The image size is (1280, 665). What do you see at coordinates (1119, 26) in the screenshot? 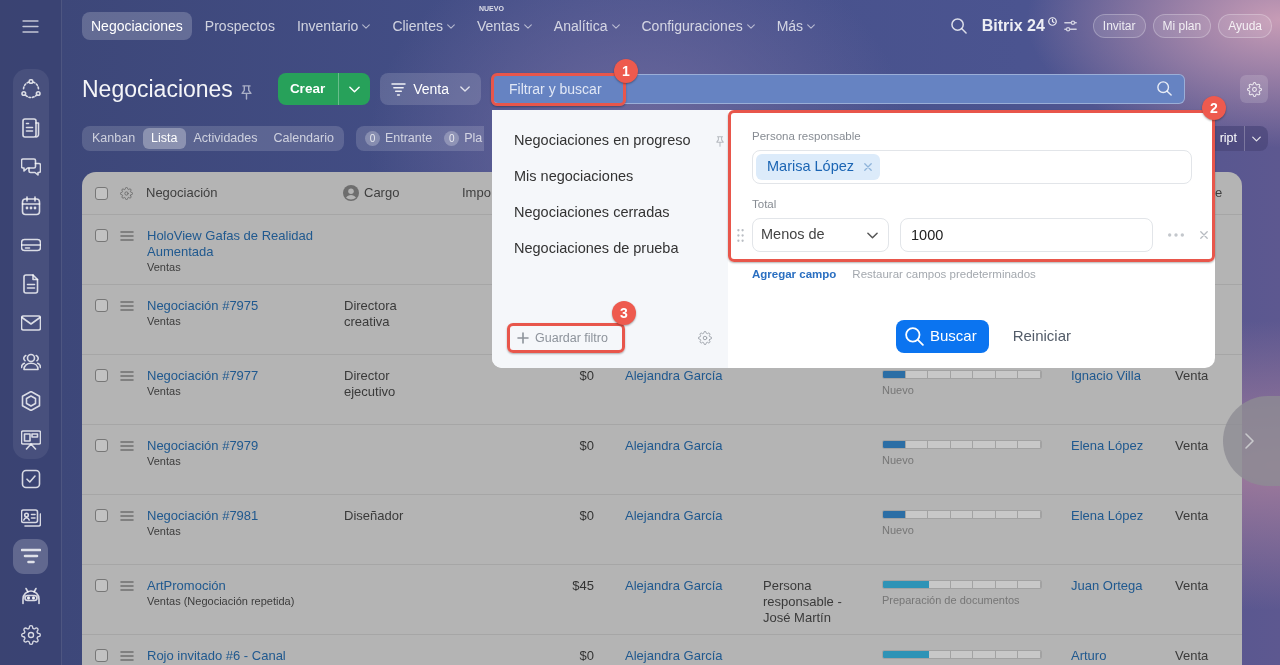
I see `header-button: Invitar` at bounding box center [1119, 26].